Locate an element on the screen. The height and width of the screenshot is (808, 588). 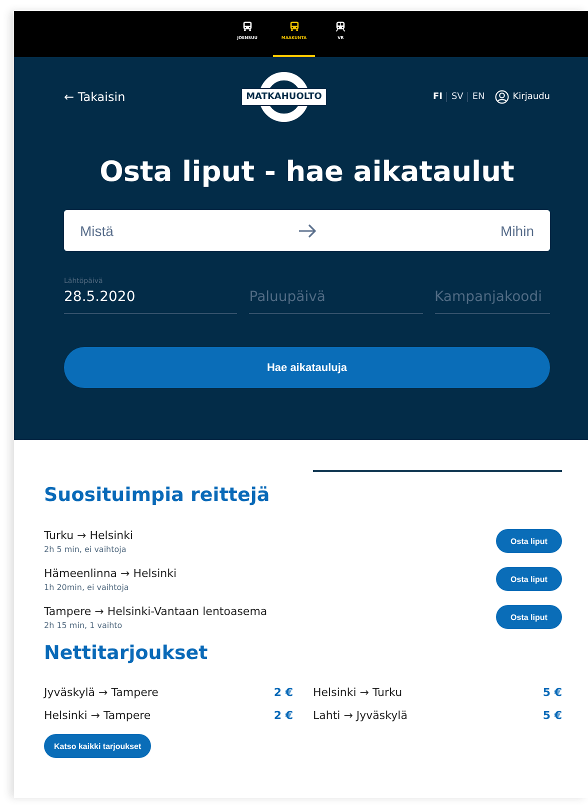
route-name: Turku → Helsinki is located at coordinates (89, 535).